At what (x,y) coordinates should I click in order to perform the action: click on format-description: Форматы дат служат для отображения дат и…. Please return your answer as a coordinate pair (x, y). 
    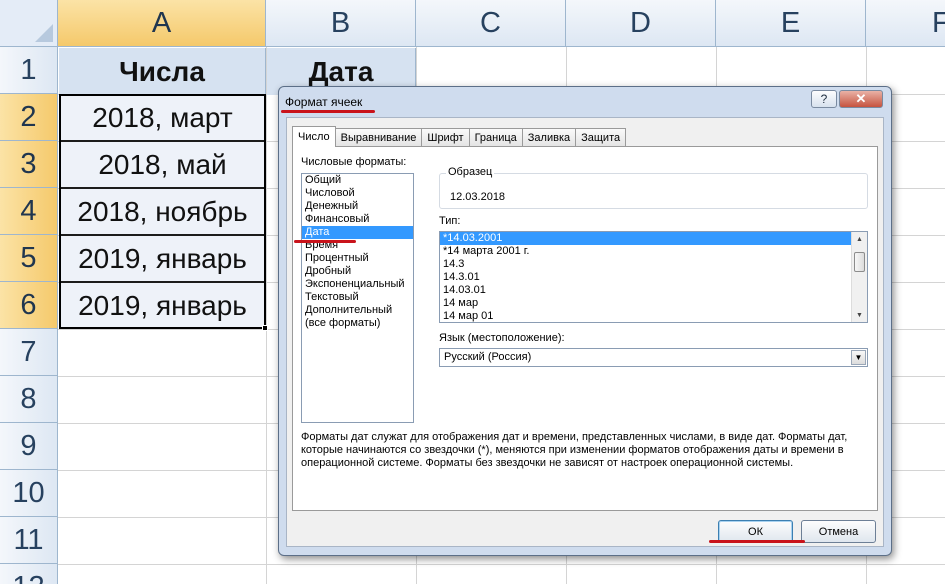
    Looking at the image, I should click on (574, 450).